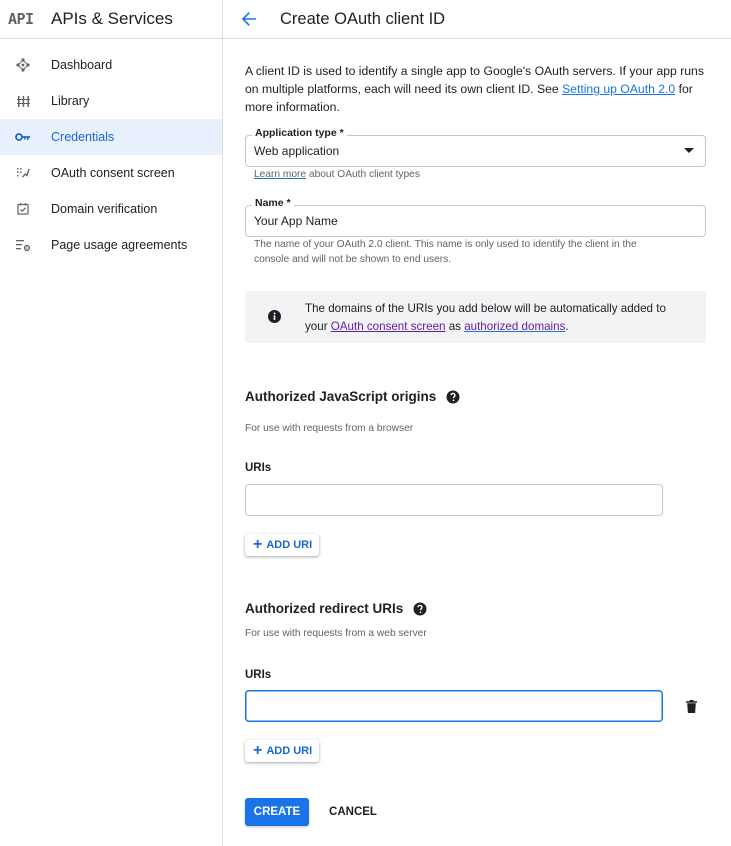 This screenshot has height=846, width=731. I want to click on add-redirect-uri-button: + ADD URI, so click(282, 751).